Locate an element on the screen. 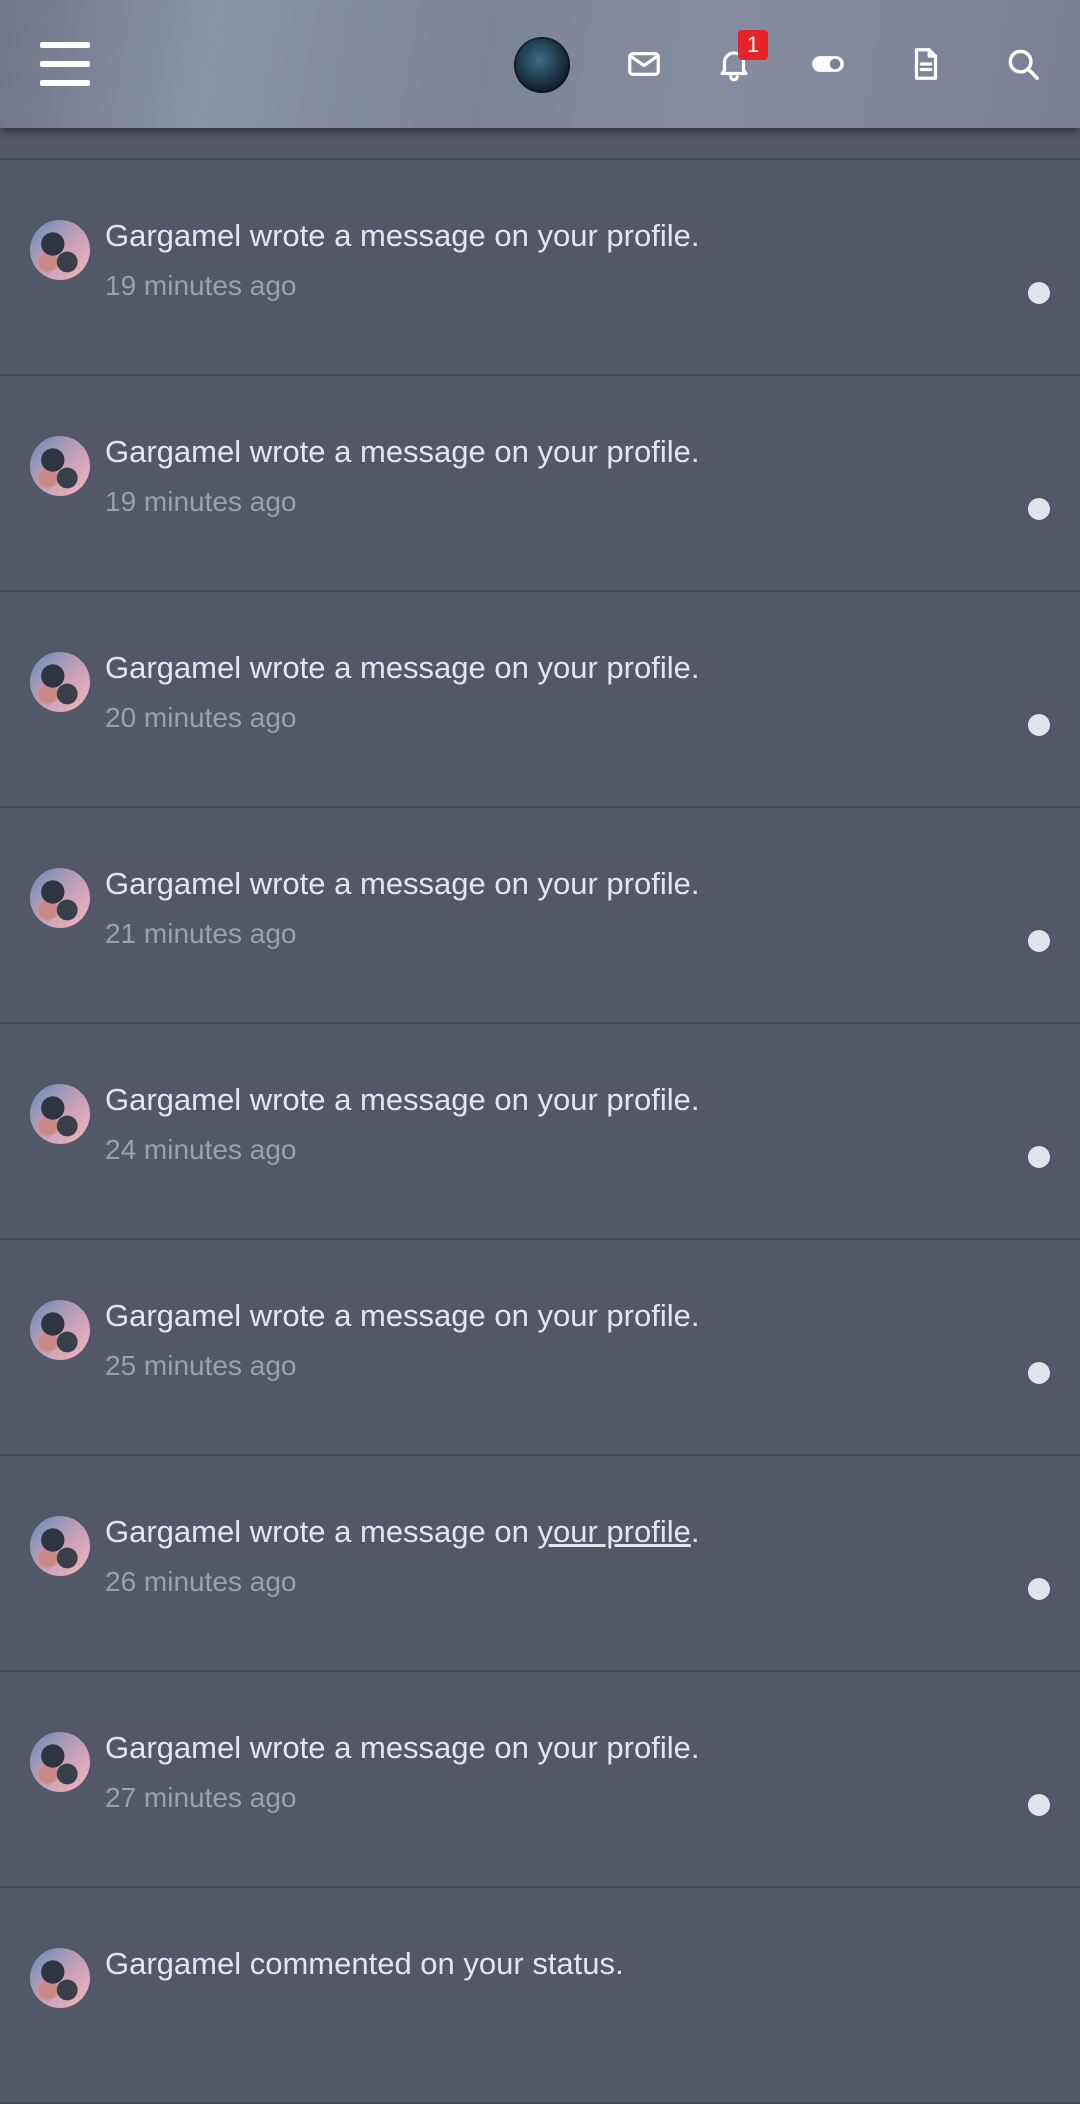 This screenshot has width=1080, height=2104. document-icon is located at coordinates (926, 64).